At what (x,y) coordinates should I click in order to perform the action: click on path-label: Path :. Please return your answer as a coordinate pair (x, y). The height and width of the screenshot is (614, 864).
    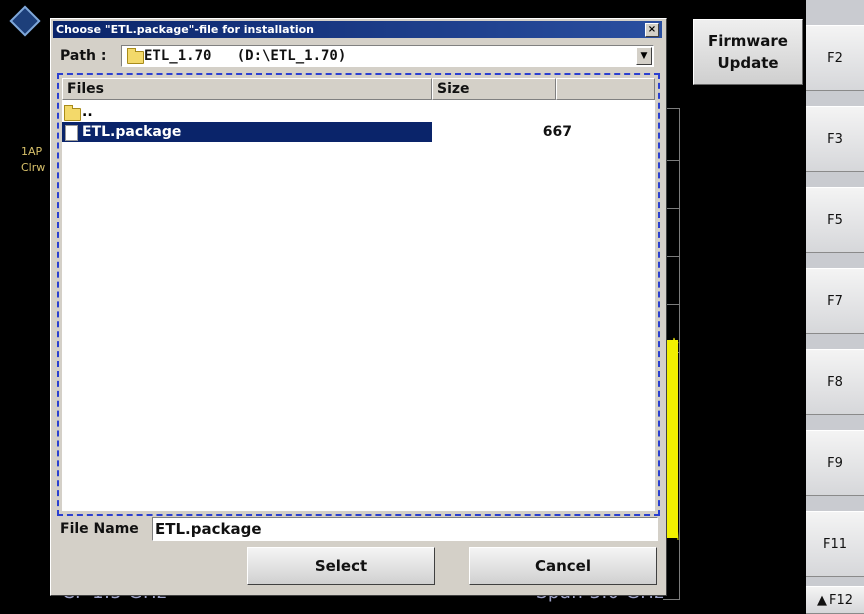
    Looking at the image, I should click on (83, 56).